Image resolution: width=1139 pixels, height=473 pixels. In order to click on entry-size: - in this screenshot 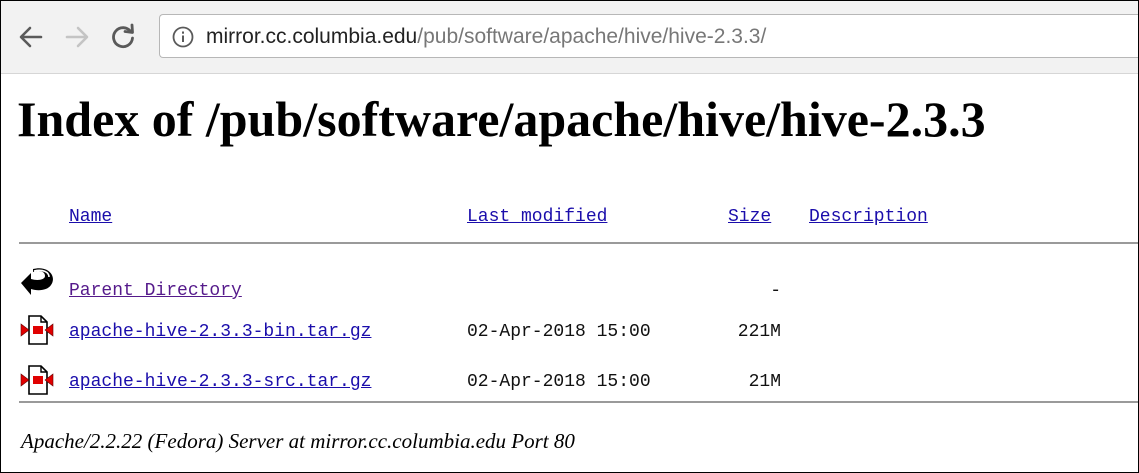, I will do `click(775, 291)`.